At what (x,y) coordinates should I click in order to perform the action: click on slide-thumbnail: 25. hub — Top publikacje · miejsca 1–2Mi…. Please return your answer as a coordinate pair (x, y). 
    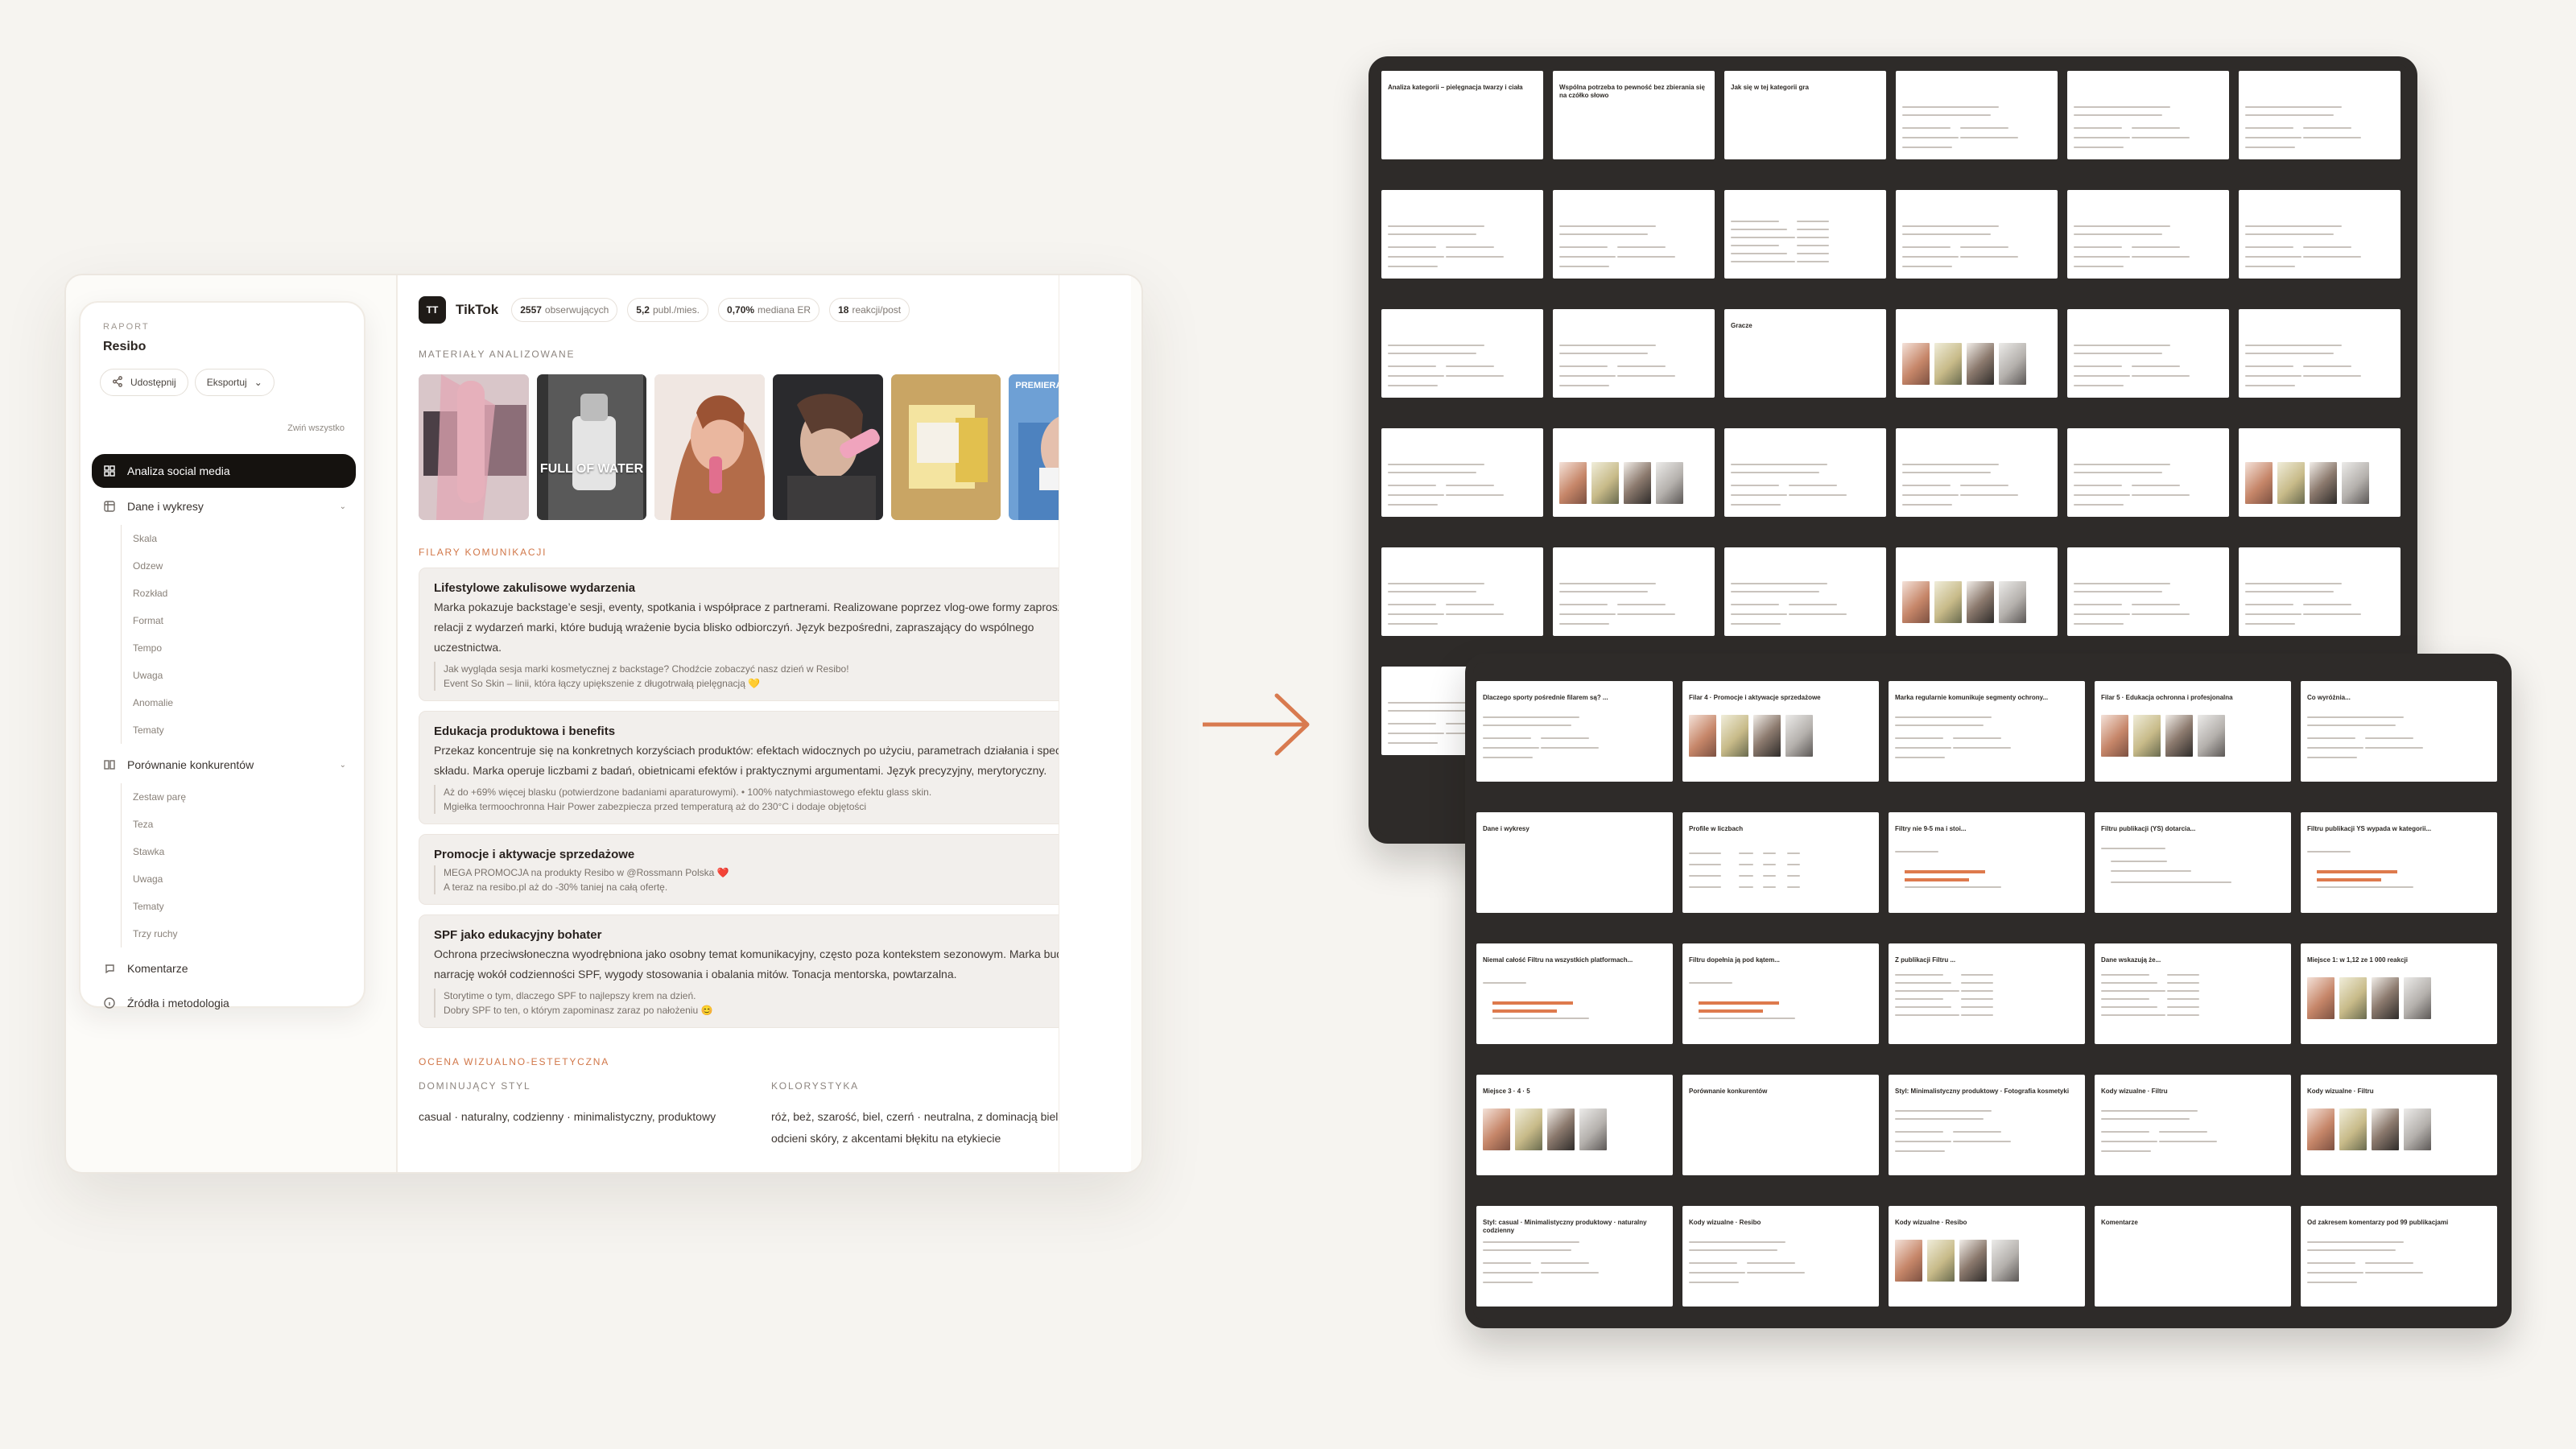
    Looking at the image, I should click on (2399, 993).